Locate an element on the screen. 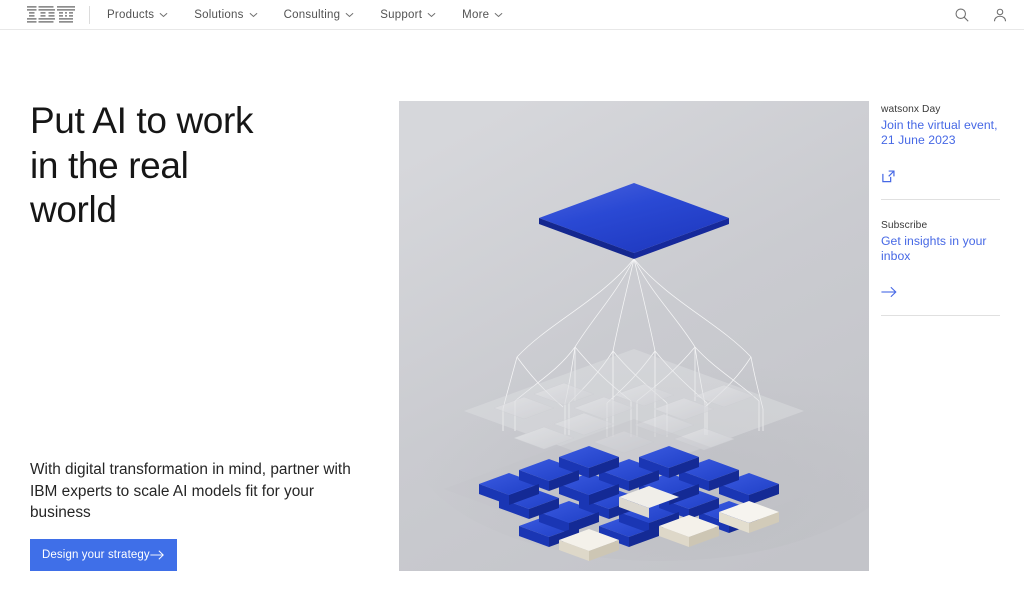  masthead: Products Solutions Consulting Support Mo is located at coordinates (512, 15).